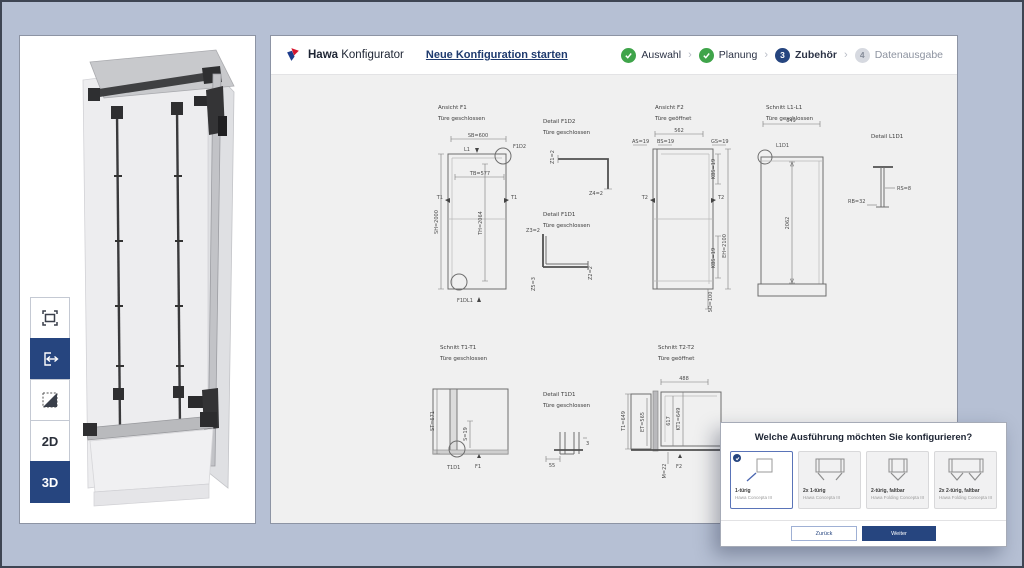 Image resolution: width=1024 pixels, height=568 pixels. What do you see at coordinates (897, 470) in the screenshot?
I see `door-folding-icon` at bounding box center [897, 470].